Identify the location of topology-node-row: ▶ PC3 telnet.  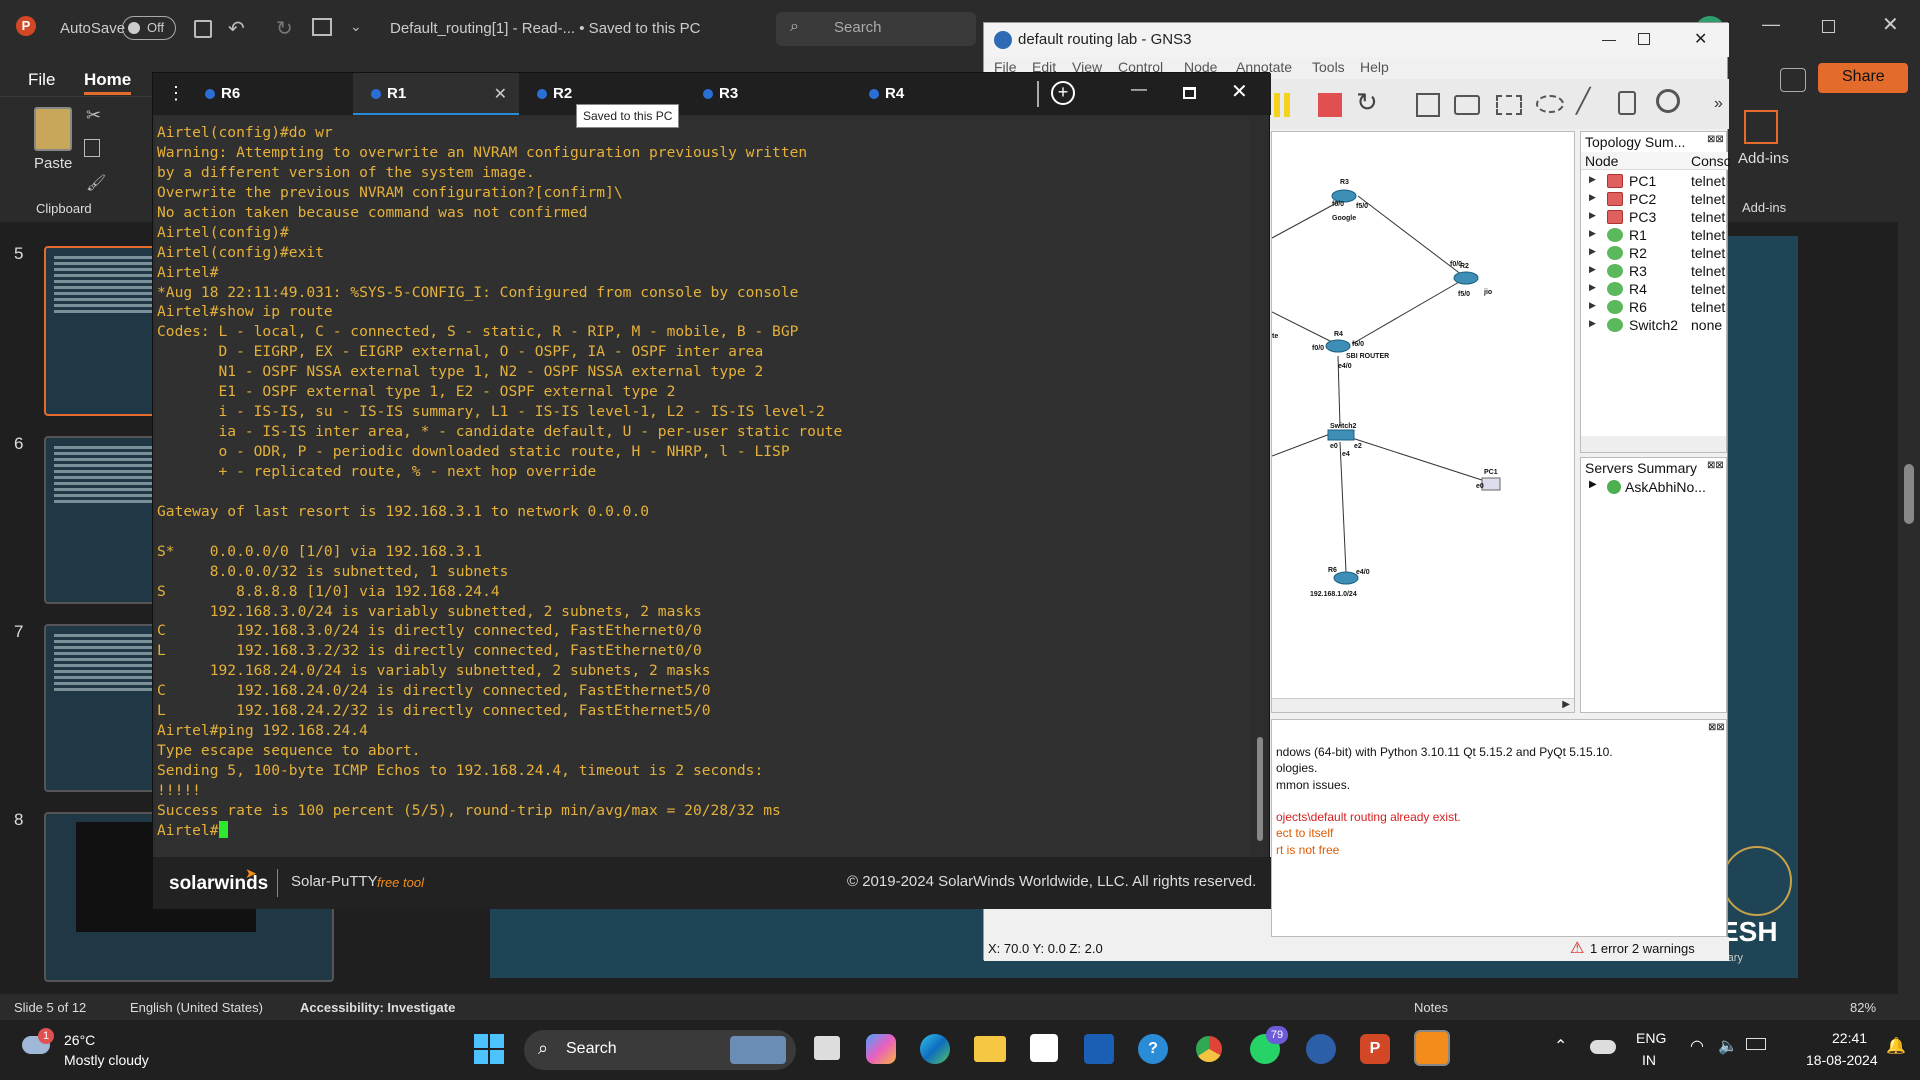
(1654, 217).